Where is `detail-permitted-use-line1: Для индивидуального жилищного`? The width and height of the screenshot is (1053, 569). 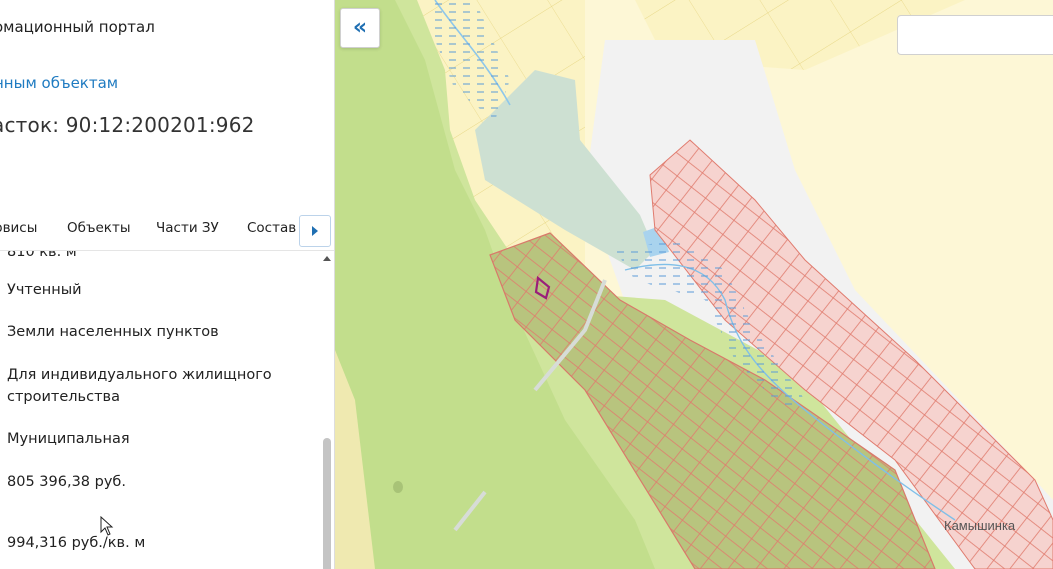
detail-permitted-use-line1: Для индивидуального жилищного is located at coordinates (139, 375).